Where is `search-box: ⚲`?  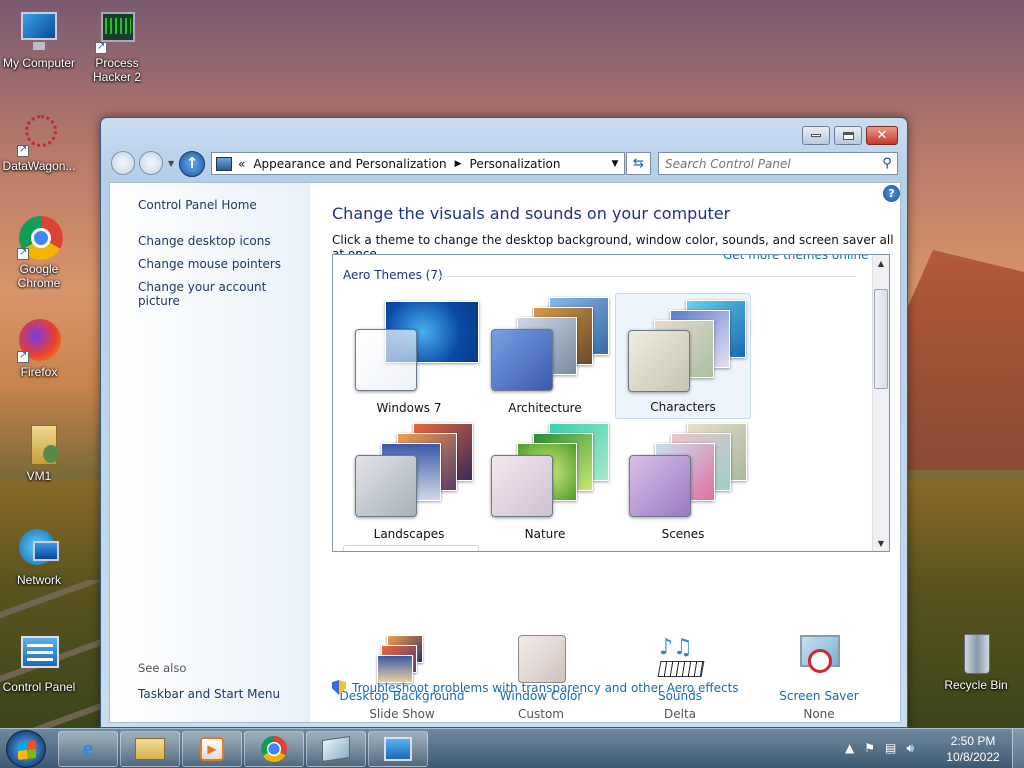
search-box: ⚲ is located at coordinates (778, 163).